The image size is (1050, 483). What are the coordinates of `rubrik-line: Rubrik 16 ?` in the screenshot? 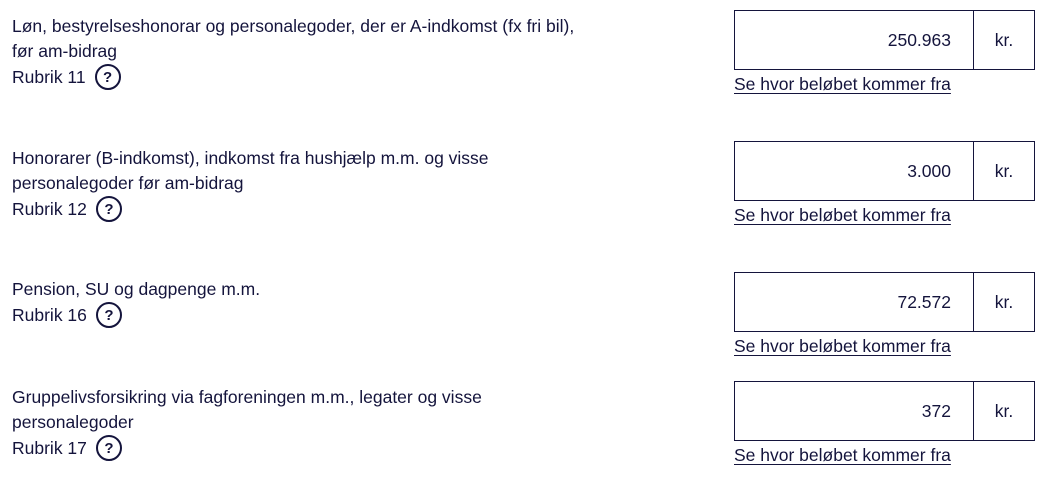 It's located at (357, 315).